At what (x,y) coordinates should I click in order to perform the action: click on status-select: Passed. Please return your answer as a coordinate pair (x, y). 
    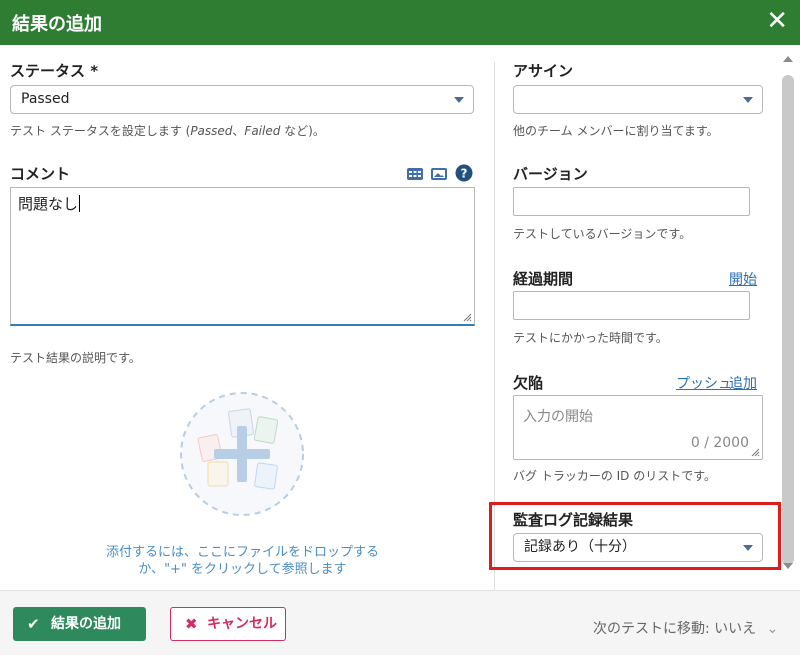
    Looking at the image, I should click on (242, 99).